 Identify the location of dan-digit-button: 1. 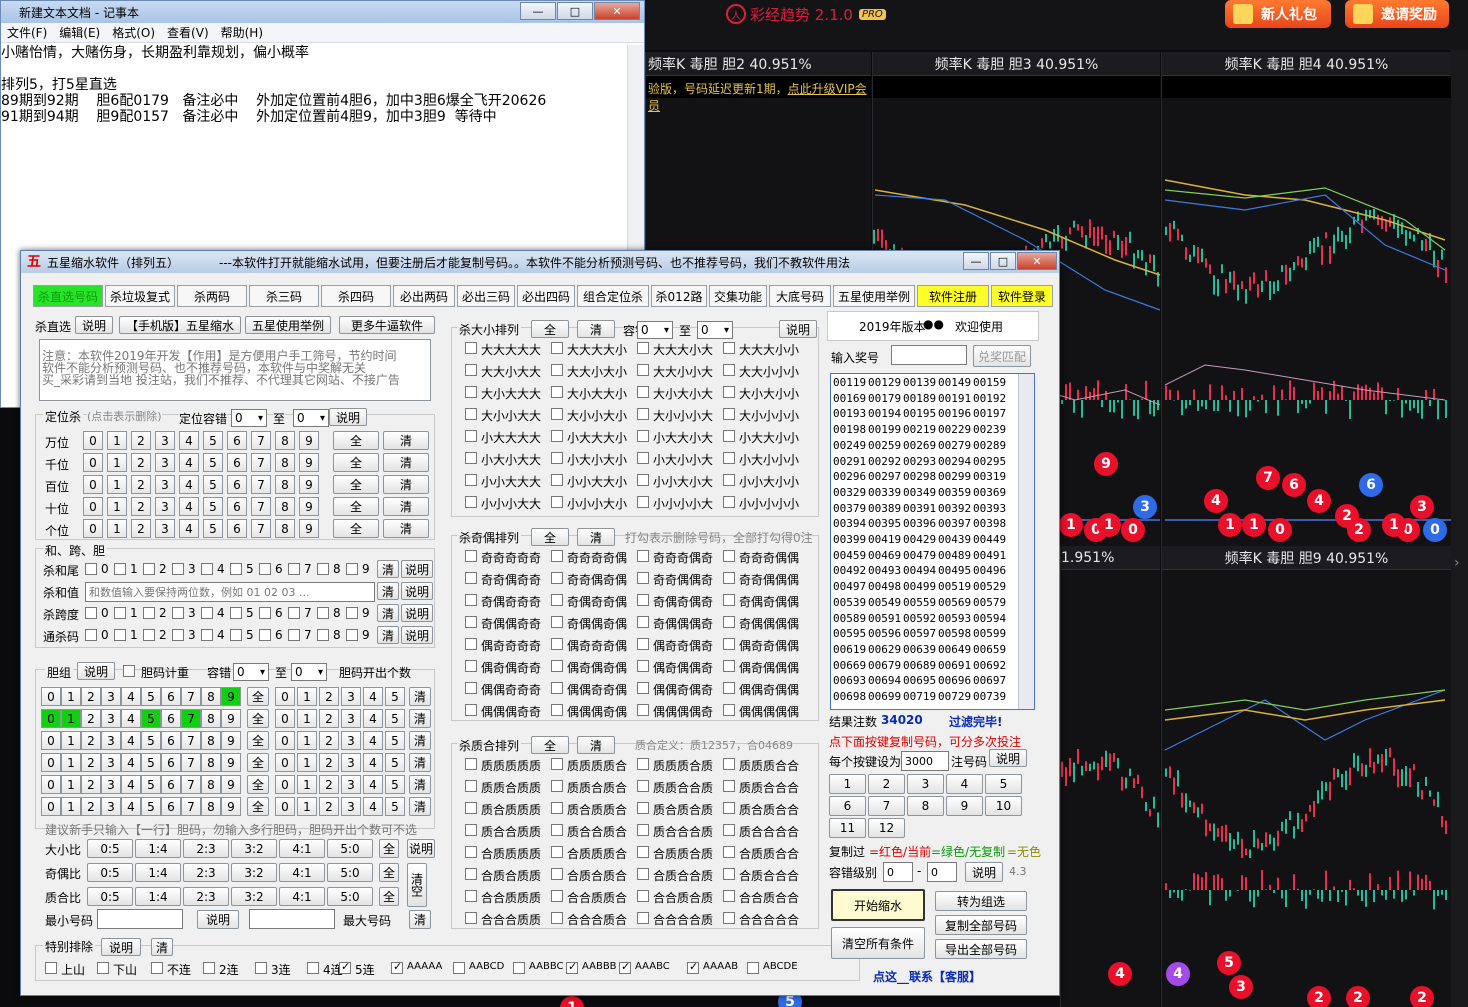
(71, 806).